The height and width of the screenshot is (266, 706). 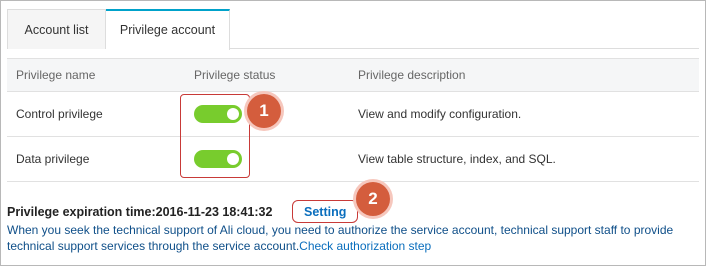 I want to click on privilege-description: View and modify configuration., so click(x=440, y=114).